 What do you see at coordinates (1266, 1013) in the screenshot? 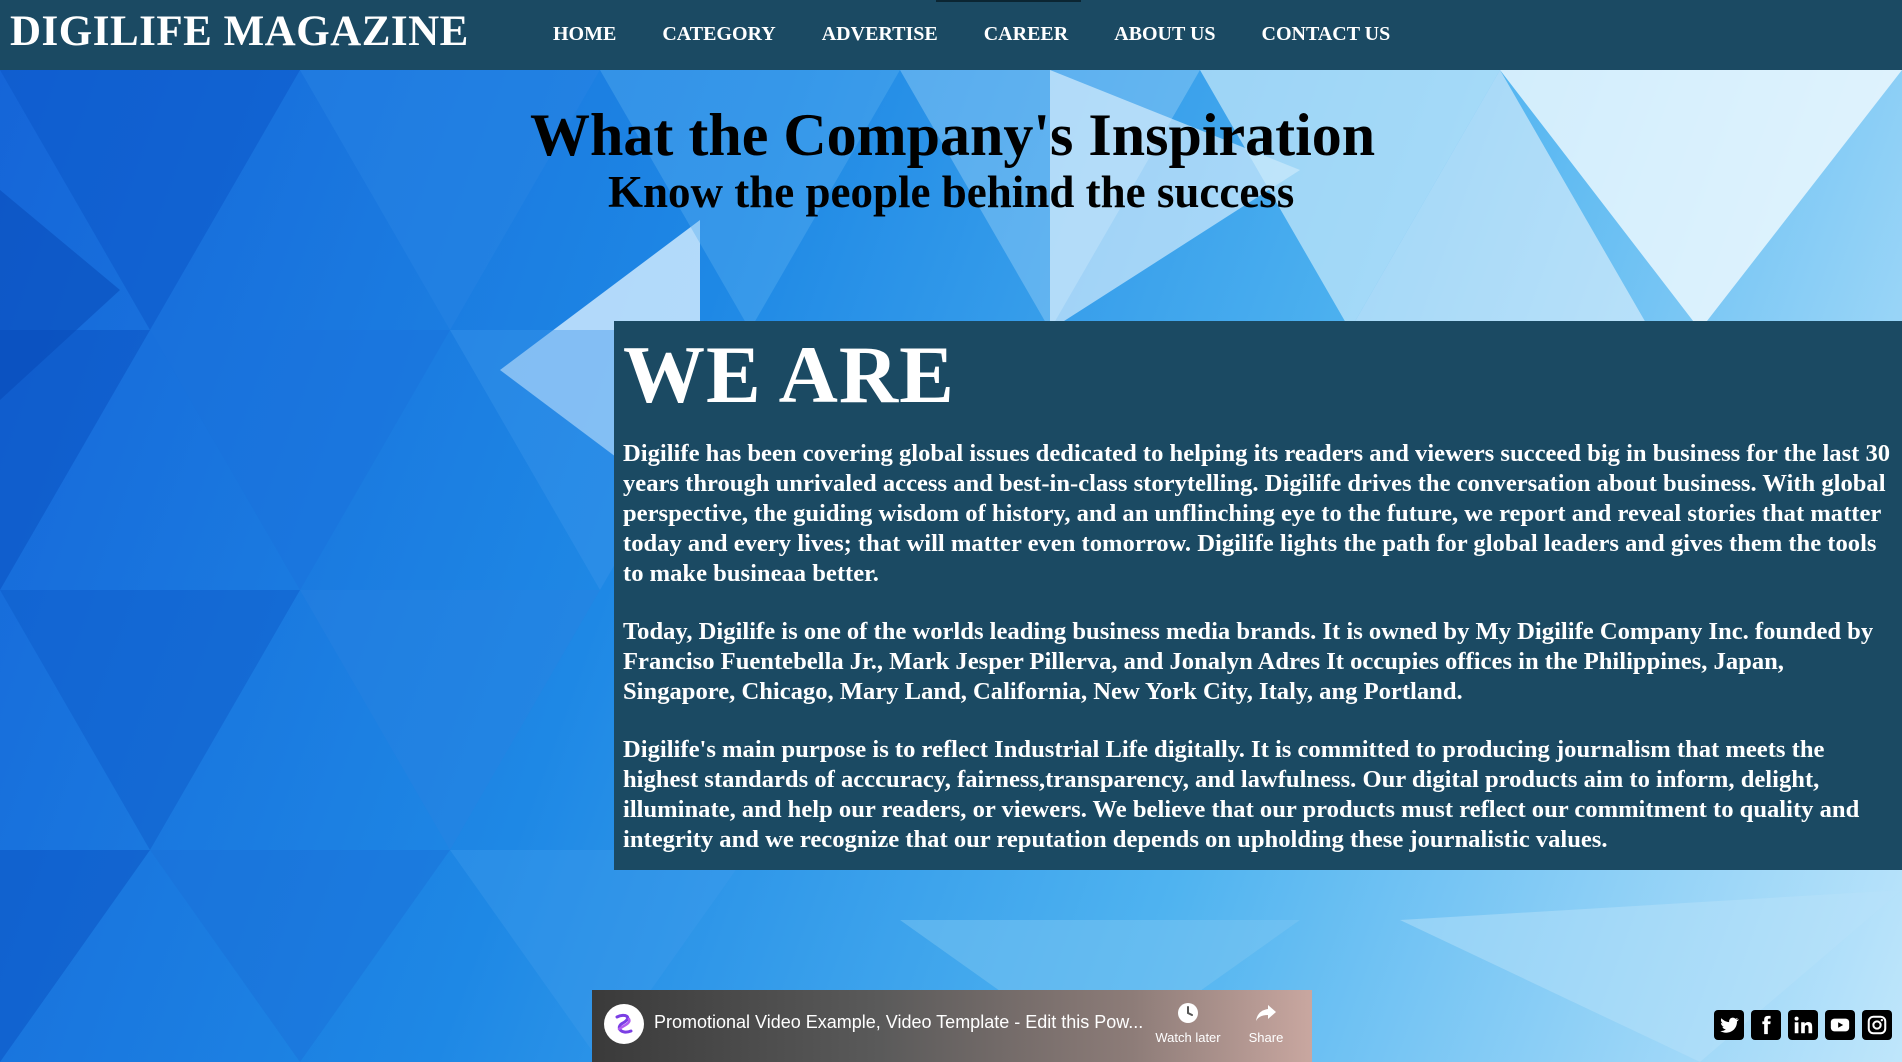
I see `share-arrow-icon` at bounding box center [1266, 1013].